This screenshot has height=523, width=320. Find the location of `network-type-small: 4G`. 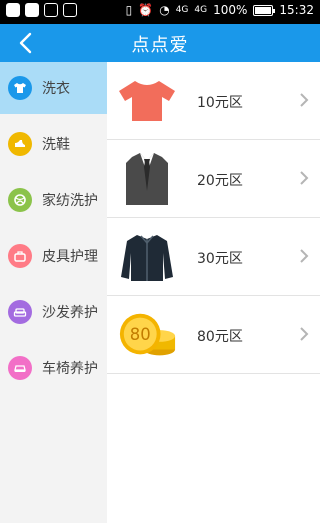

network-type-small: 4G is located at coordinates (201, 9).